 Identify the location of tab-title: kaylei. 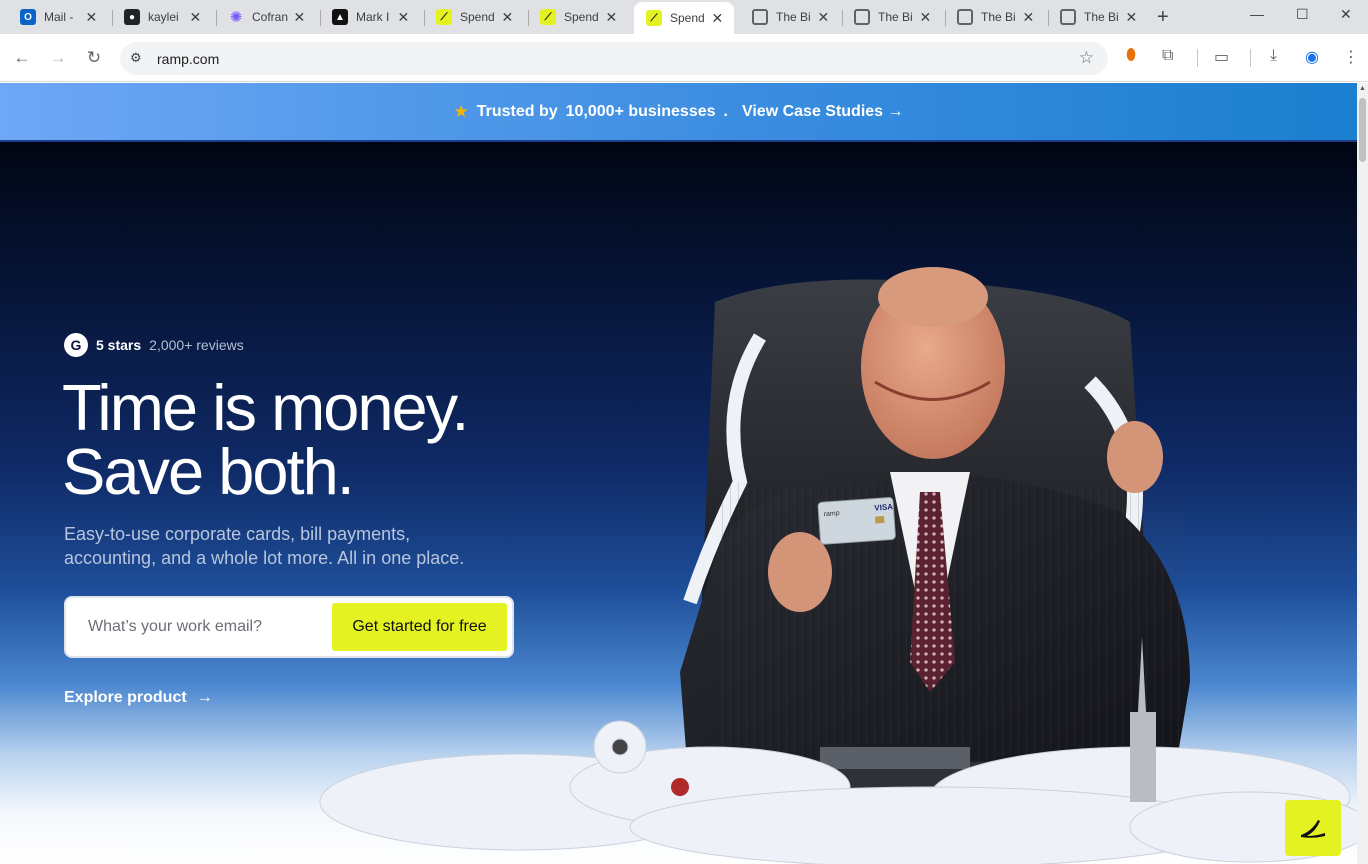
(163, 17).